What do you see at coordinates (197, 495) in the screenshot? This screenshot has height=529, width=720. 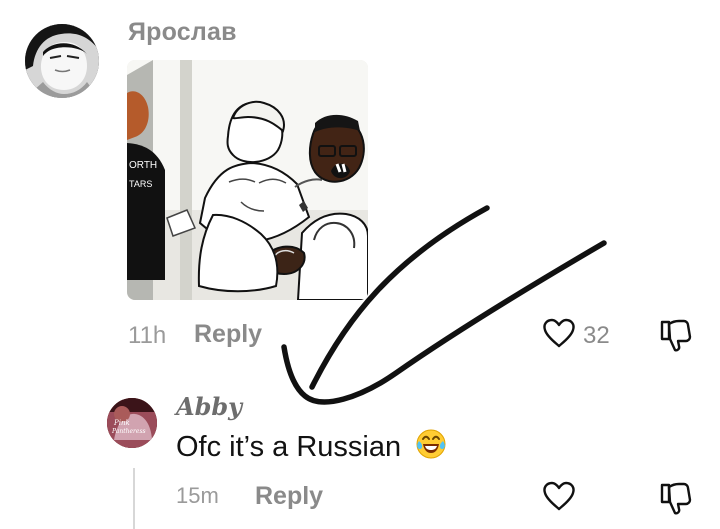 I see `reply-timestamp: 15m` at bounding box center [197, 495].